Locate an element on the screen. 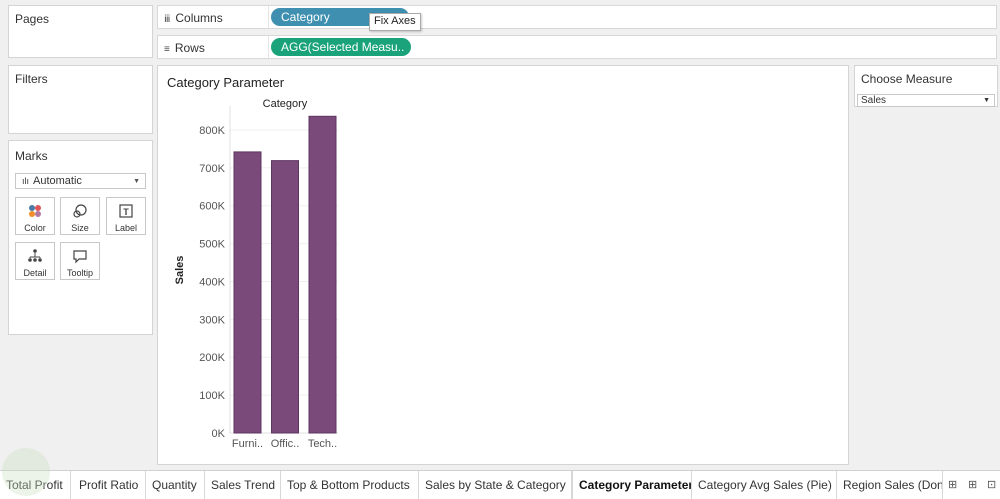 The height and width of the screenshot is (499, 1000). color-label: Color is located at coordinates (35, 228).